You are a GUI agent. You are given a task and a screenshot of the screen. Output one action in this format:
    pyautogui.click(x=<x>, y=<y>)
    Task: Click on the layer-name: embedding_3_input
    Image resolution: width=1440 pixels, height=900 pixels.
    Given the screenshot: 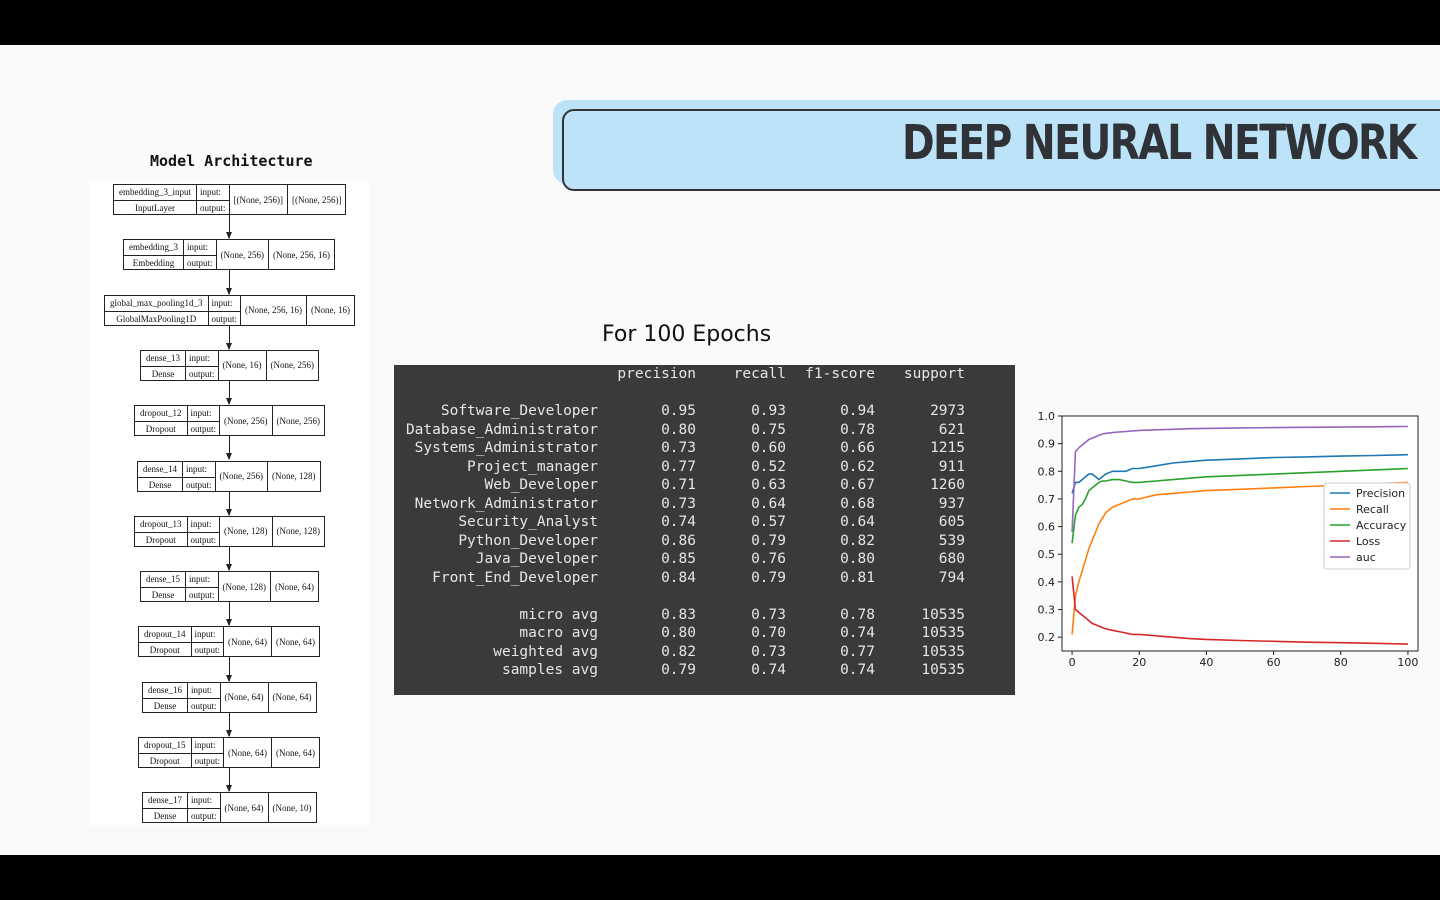 What is the action you would take?
    pyautogui.click(x=155, y=193)
    